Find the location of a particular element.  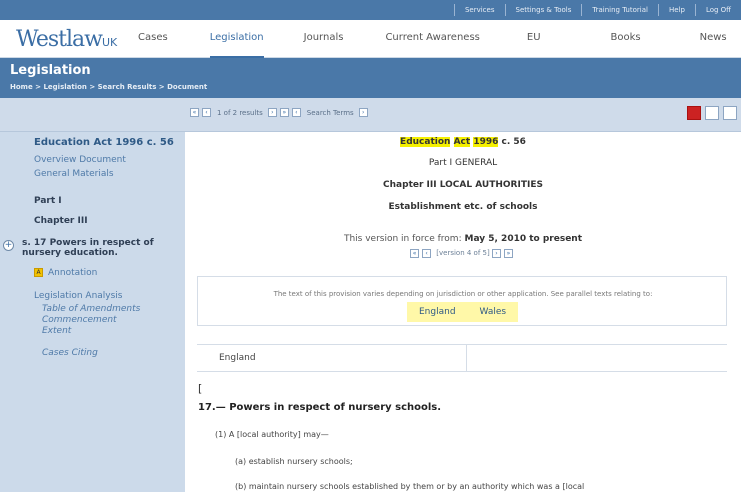

next-version-icon: › is located at coordinates (496, 253).